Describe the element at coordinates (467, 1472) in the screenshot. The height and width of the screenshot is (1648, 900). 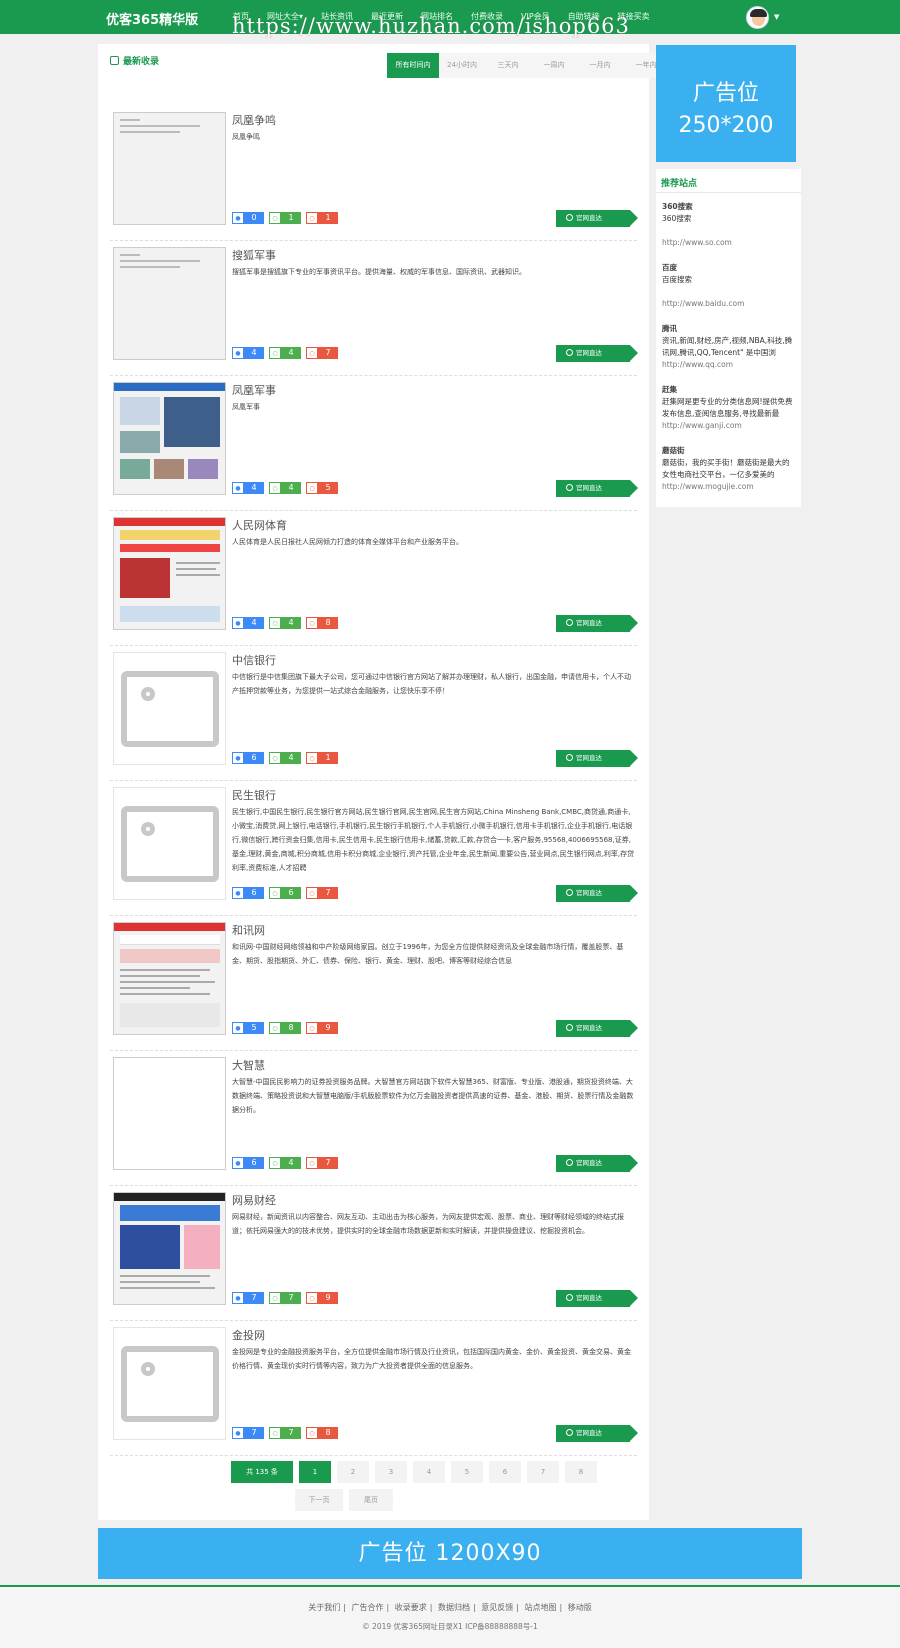
I see `page-5: 5` at that location.